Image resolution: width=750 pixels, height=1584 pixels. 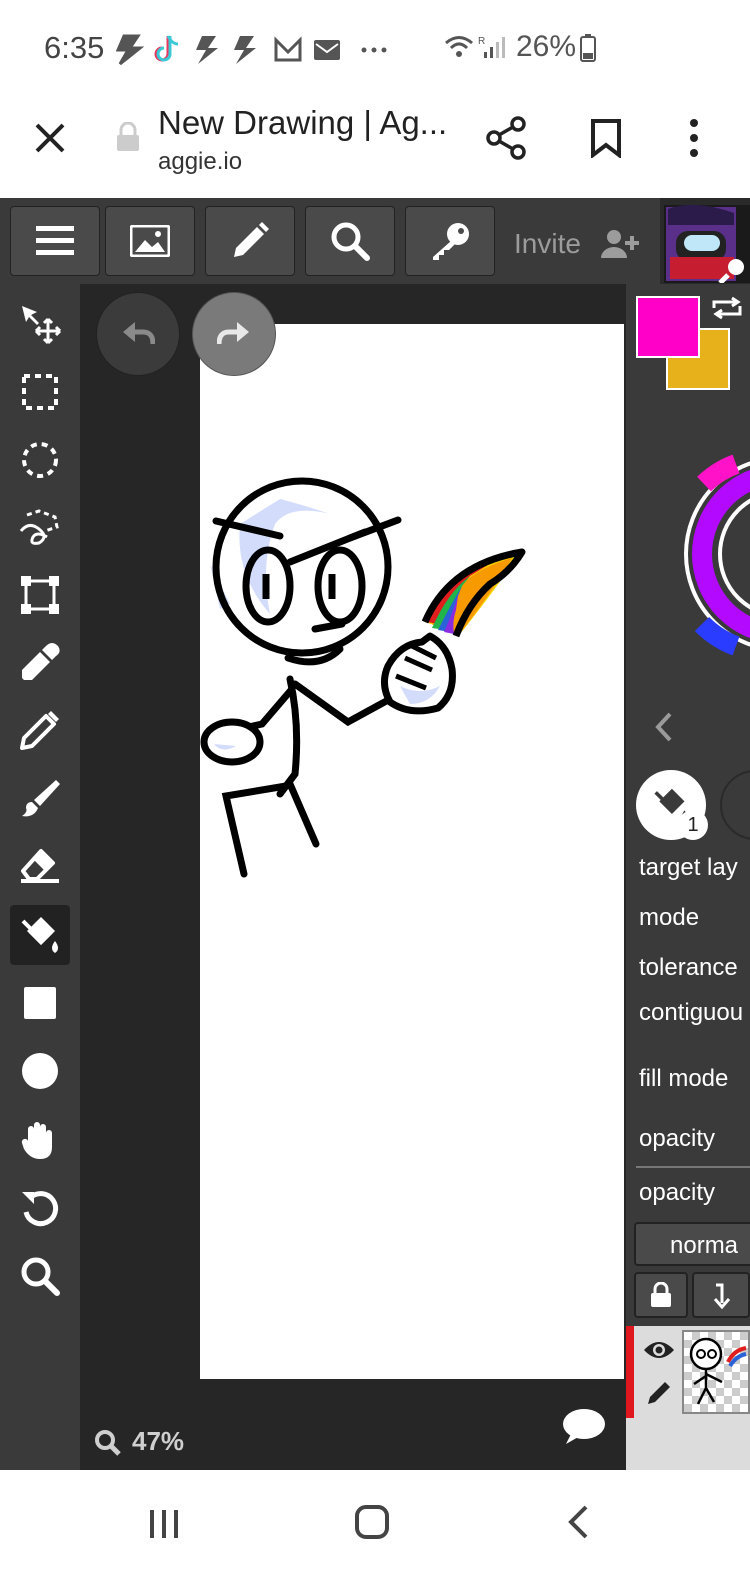 I want to click on ellipse-select-tool, so click(x=40, y=460).